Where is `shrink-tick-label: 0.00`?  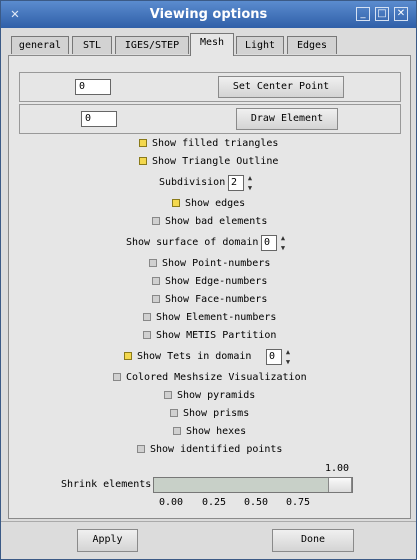 shrink-tick-label: 0.00 is located at coordinates (171, 502).